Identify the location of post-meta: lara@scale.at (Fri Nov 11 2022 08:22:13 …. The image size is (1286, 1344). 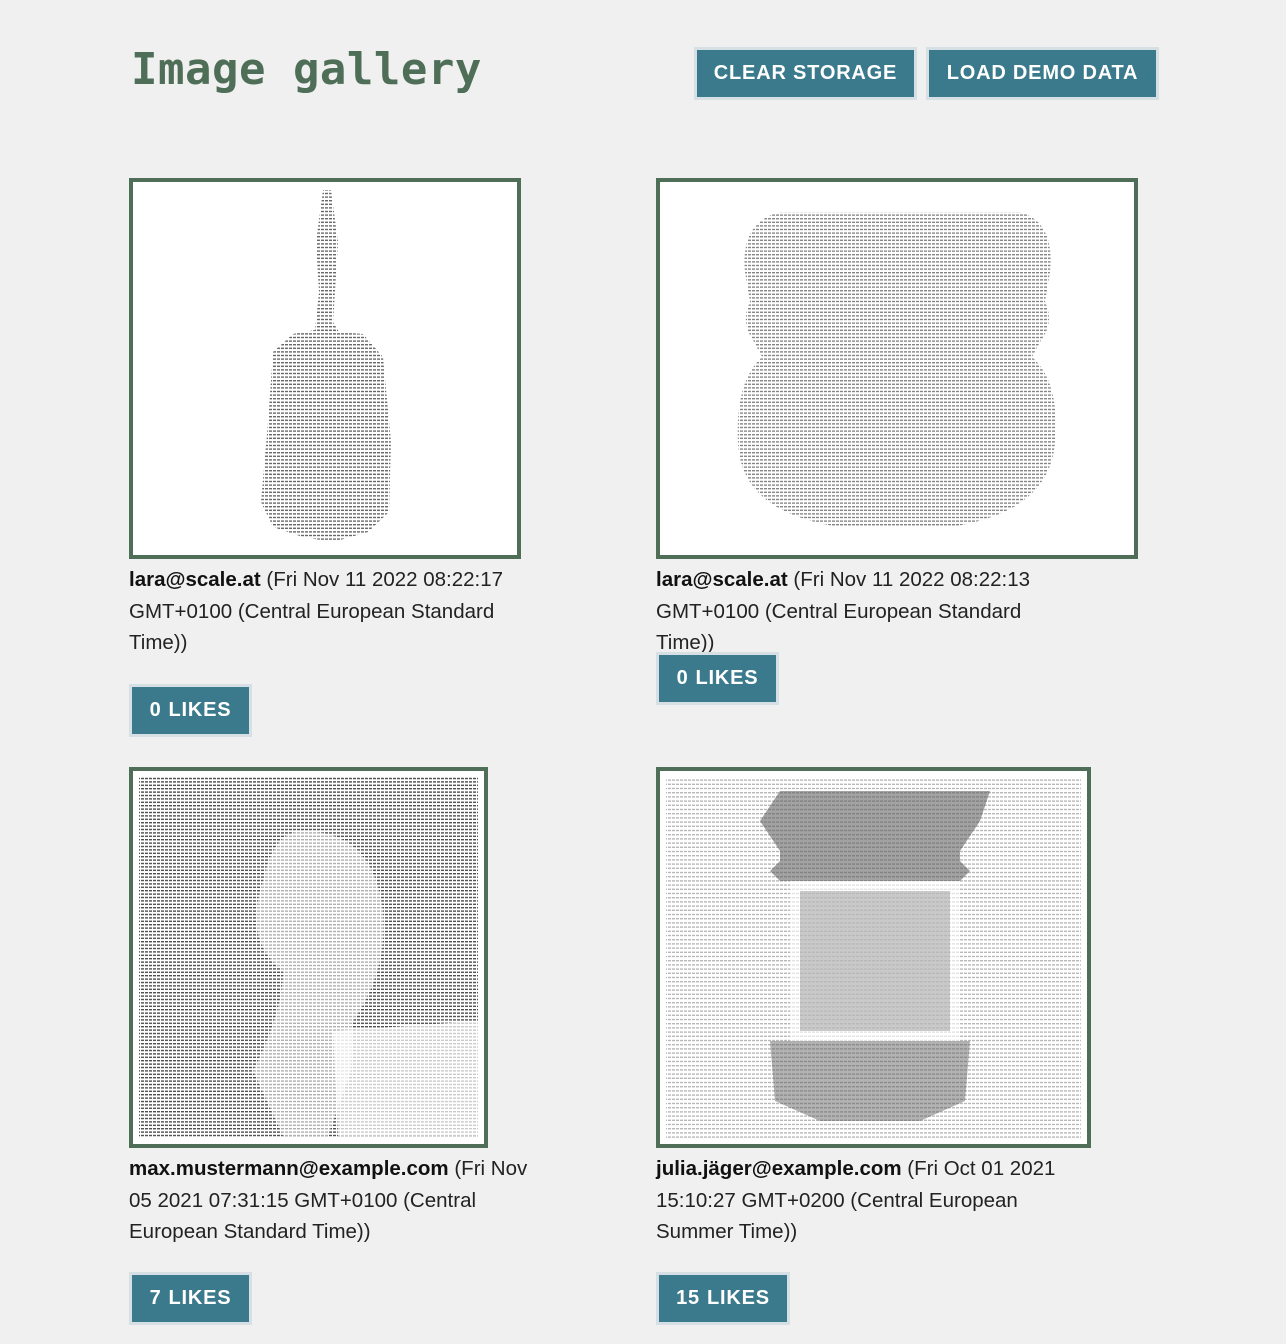
(866, 611).